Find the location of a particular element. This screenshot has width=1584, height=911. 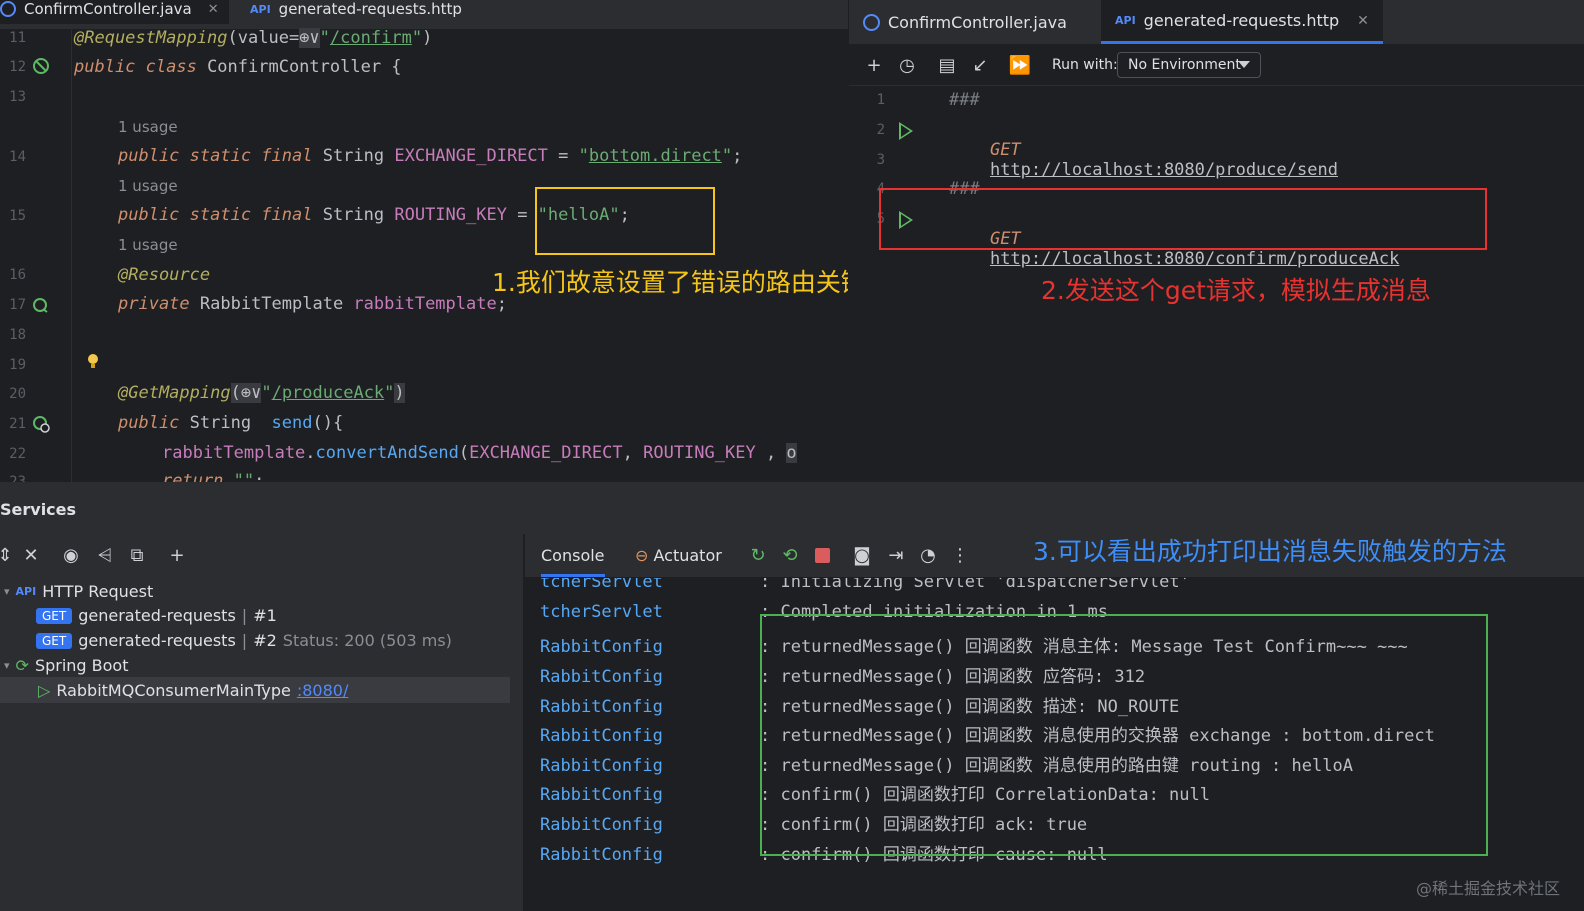

request-url: http://localhost:8080/confirm/produceAck is located at coordinates (1194, 259).